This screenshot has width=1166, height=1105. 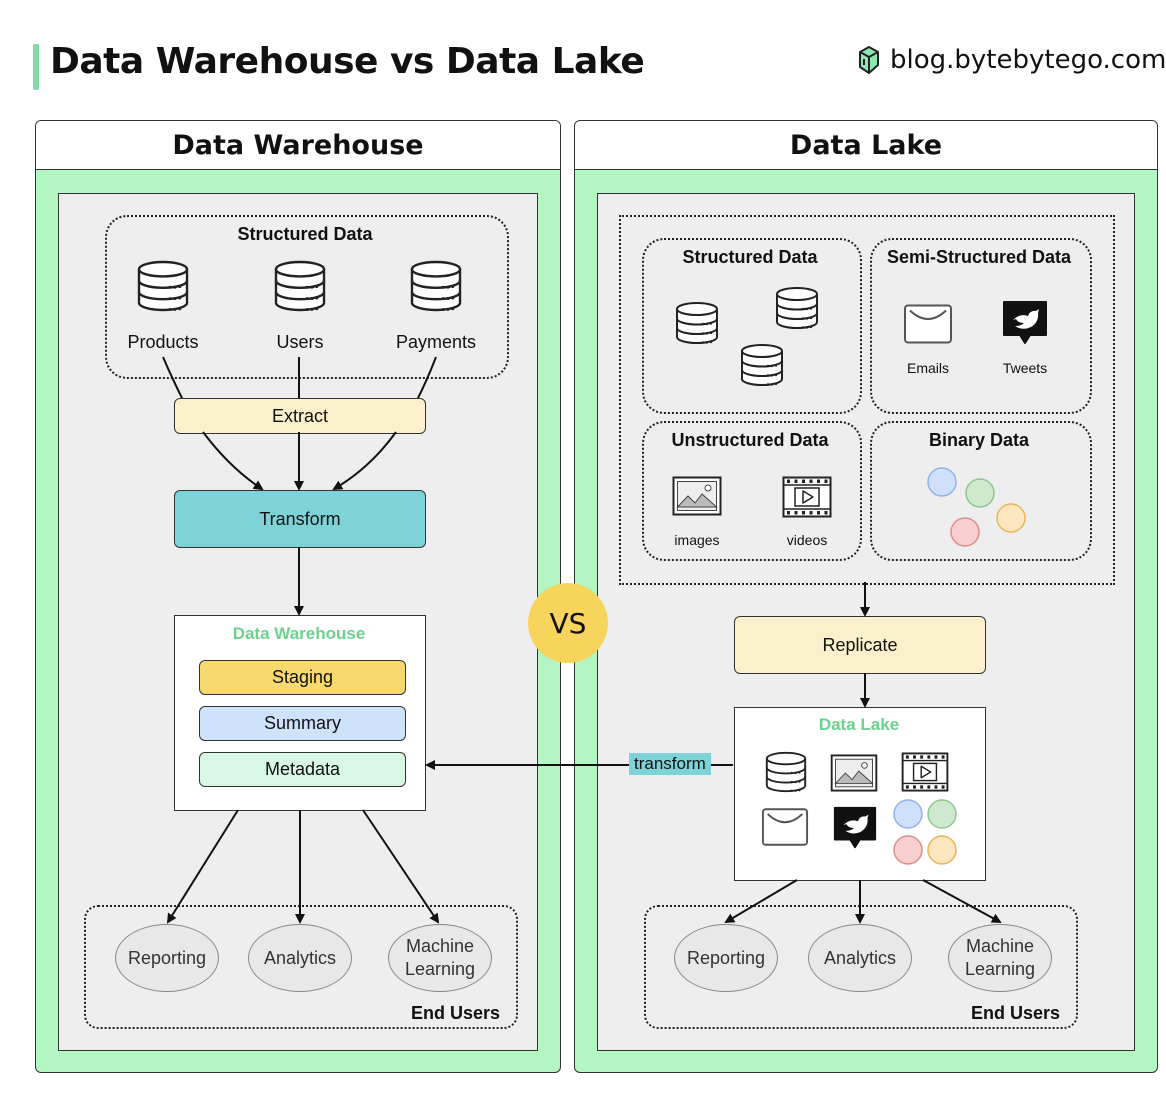 I want to click on arrow-extract-transform-right, so click(x=364, y=461).